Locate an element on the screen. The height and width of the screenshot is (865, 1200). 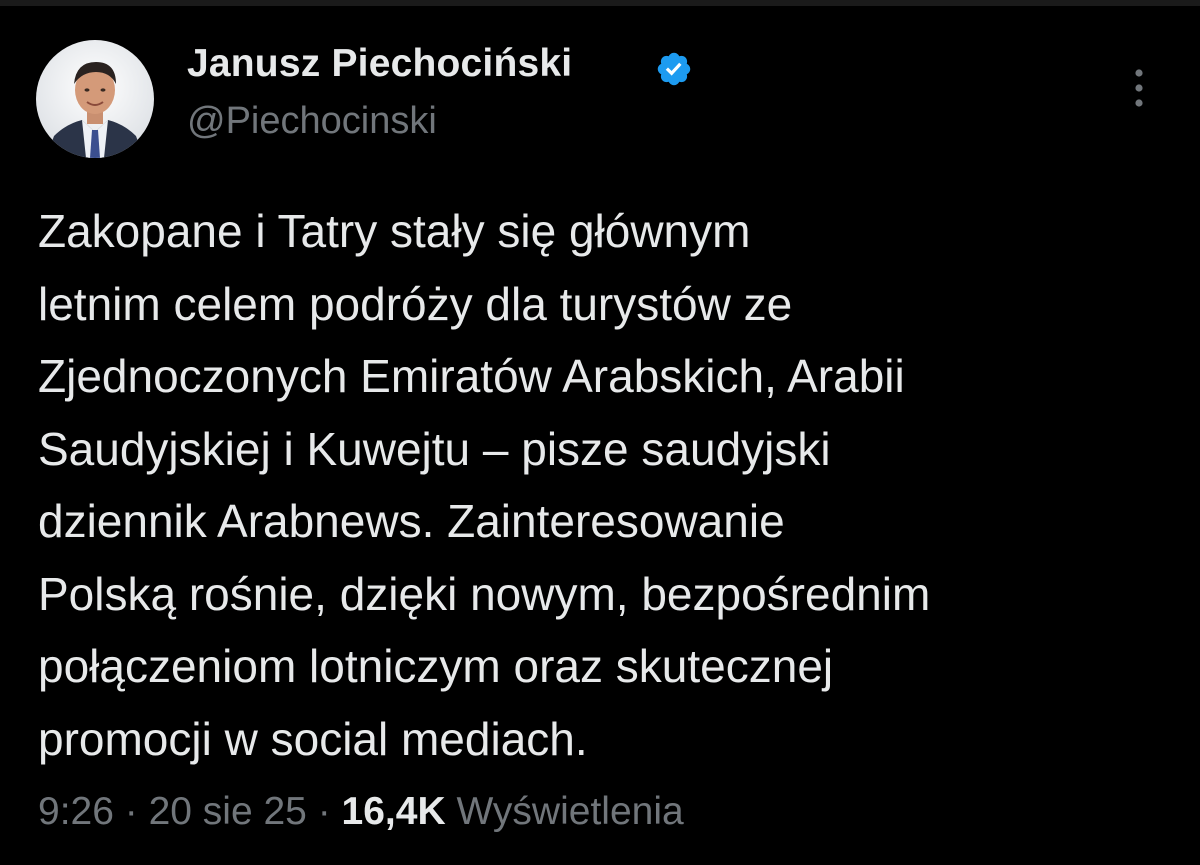
tweet-text-line: dziennik Arabnews. Zainteresowanie is located at coordinates (411, 521).